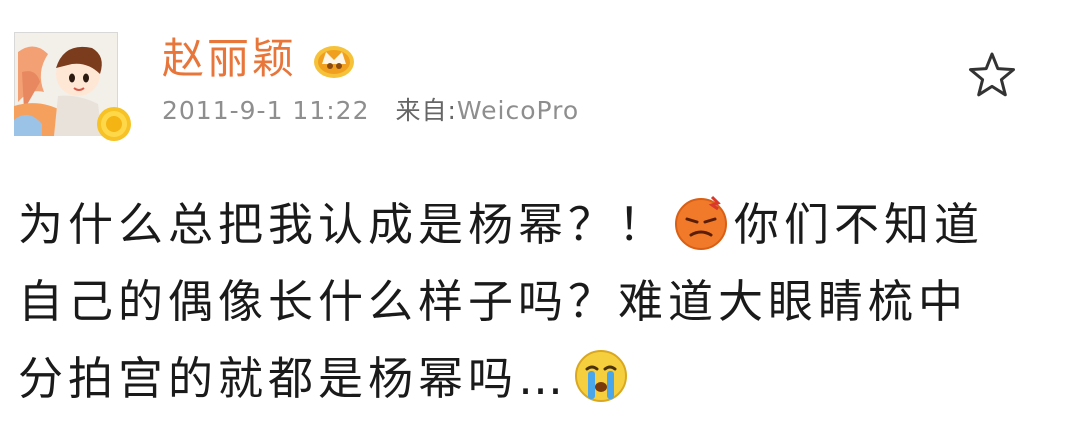  What do you see at coordinates (114, 124) in the screenshot?
I see `vip-badge-icon` at bounding box center [114, 124].